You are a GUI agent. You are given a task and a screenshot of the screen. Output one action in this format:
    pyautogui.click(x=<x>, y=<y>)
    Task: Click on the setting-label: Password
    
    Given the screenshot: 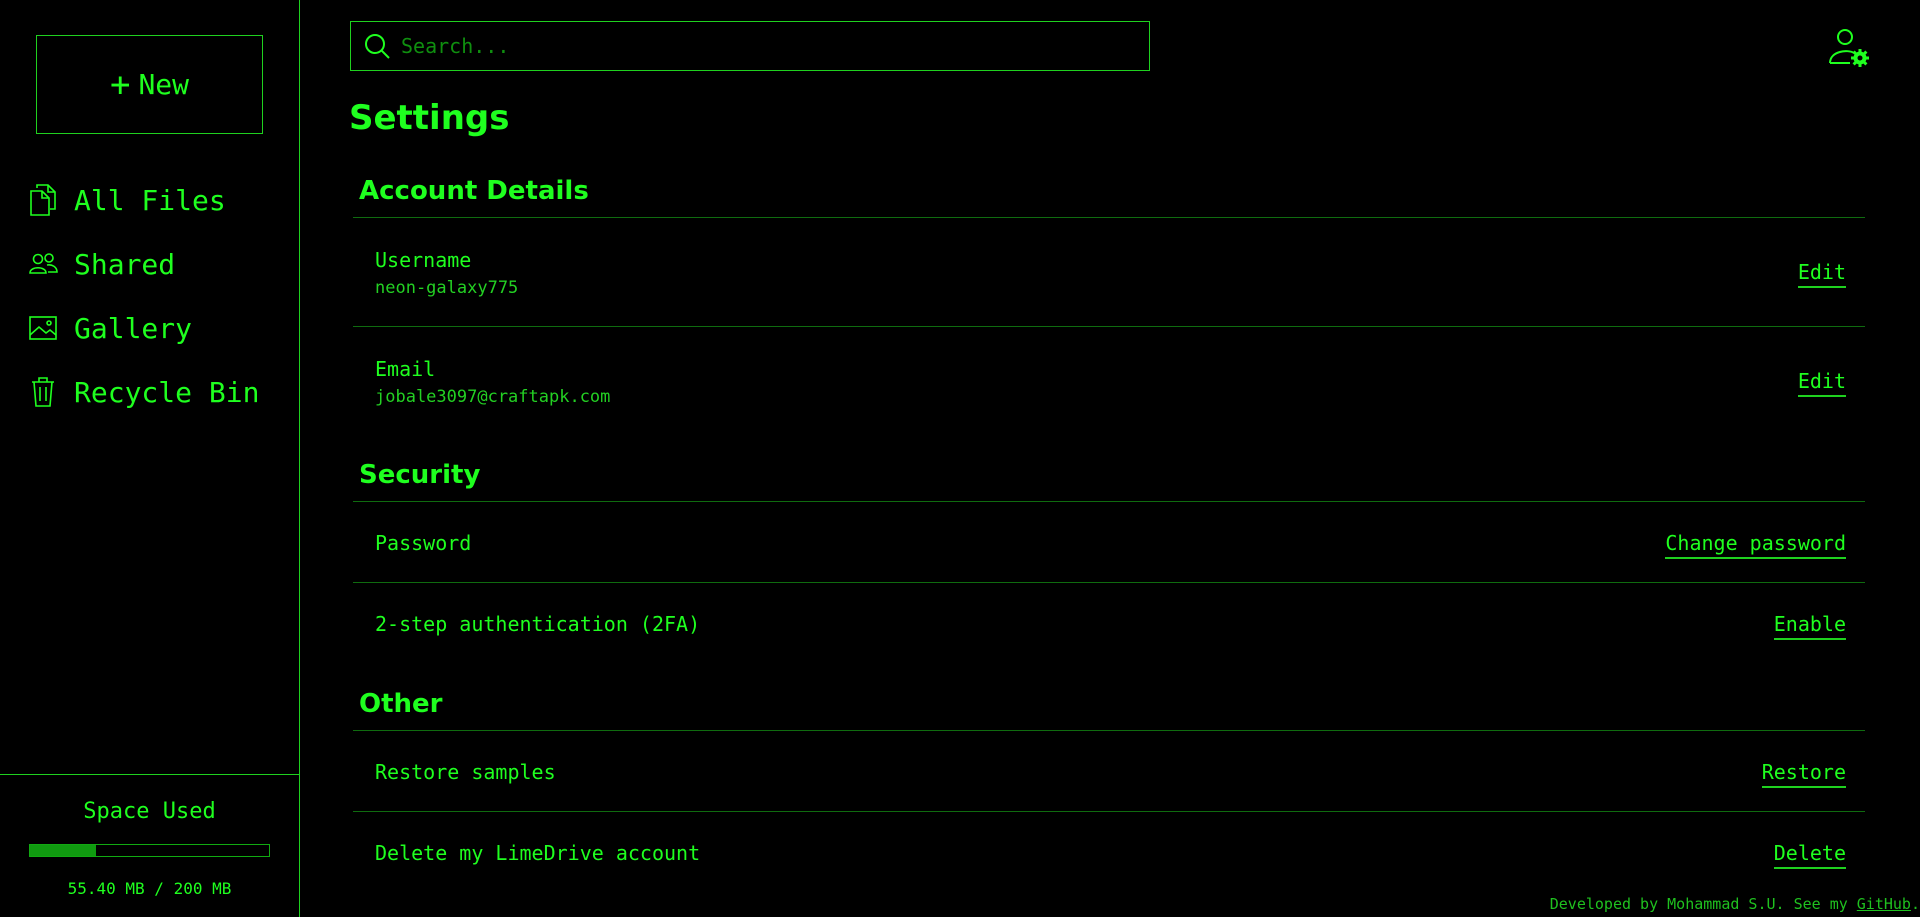 What is the action you would take?
    pyautogui.click(x=423, y=543)
    